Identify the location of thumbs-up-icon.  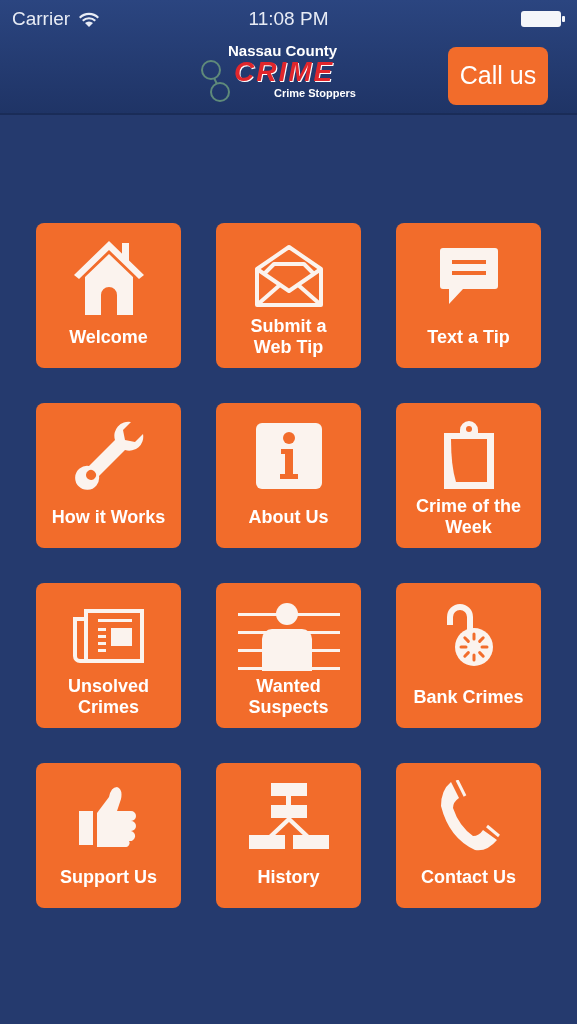
(108, 815).